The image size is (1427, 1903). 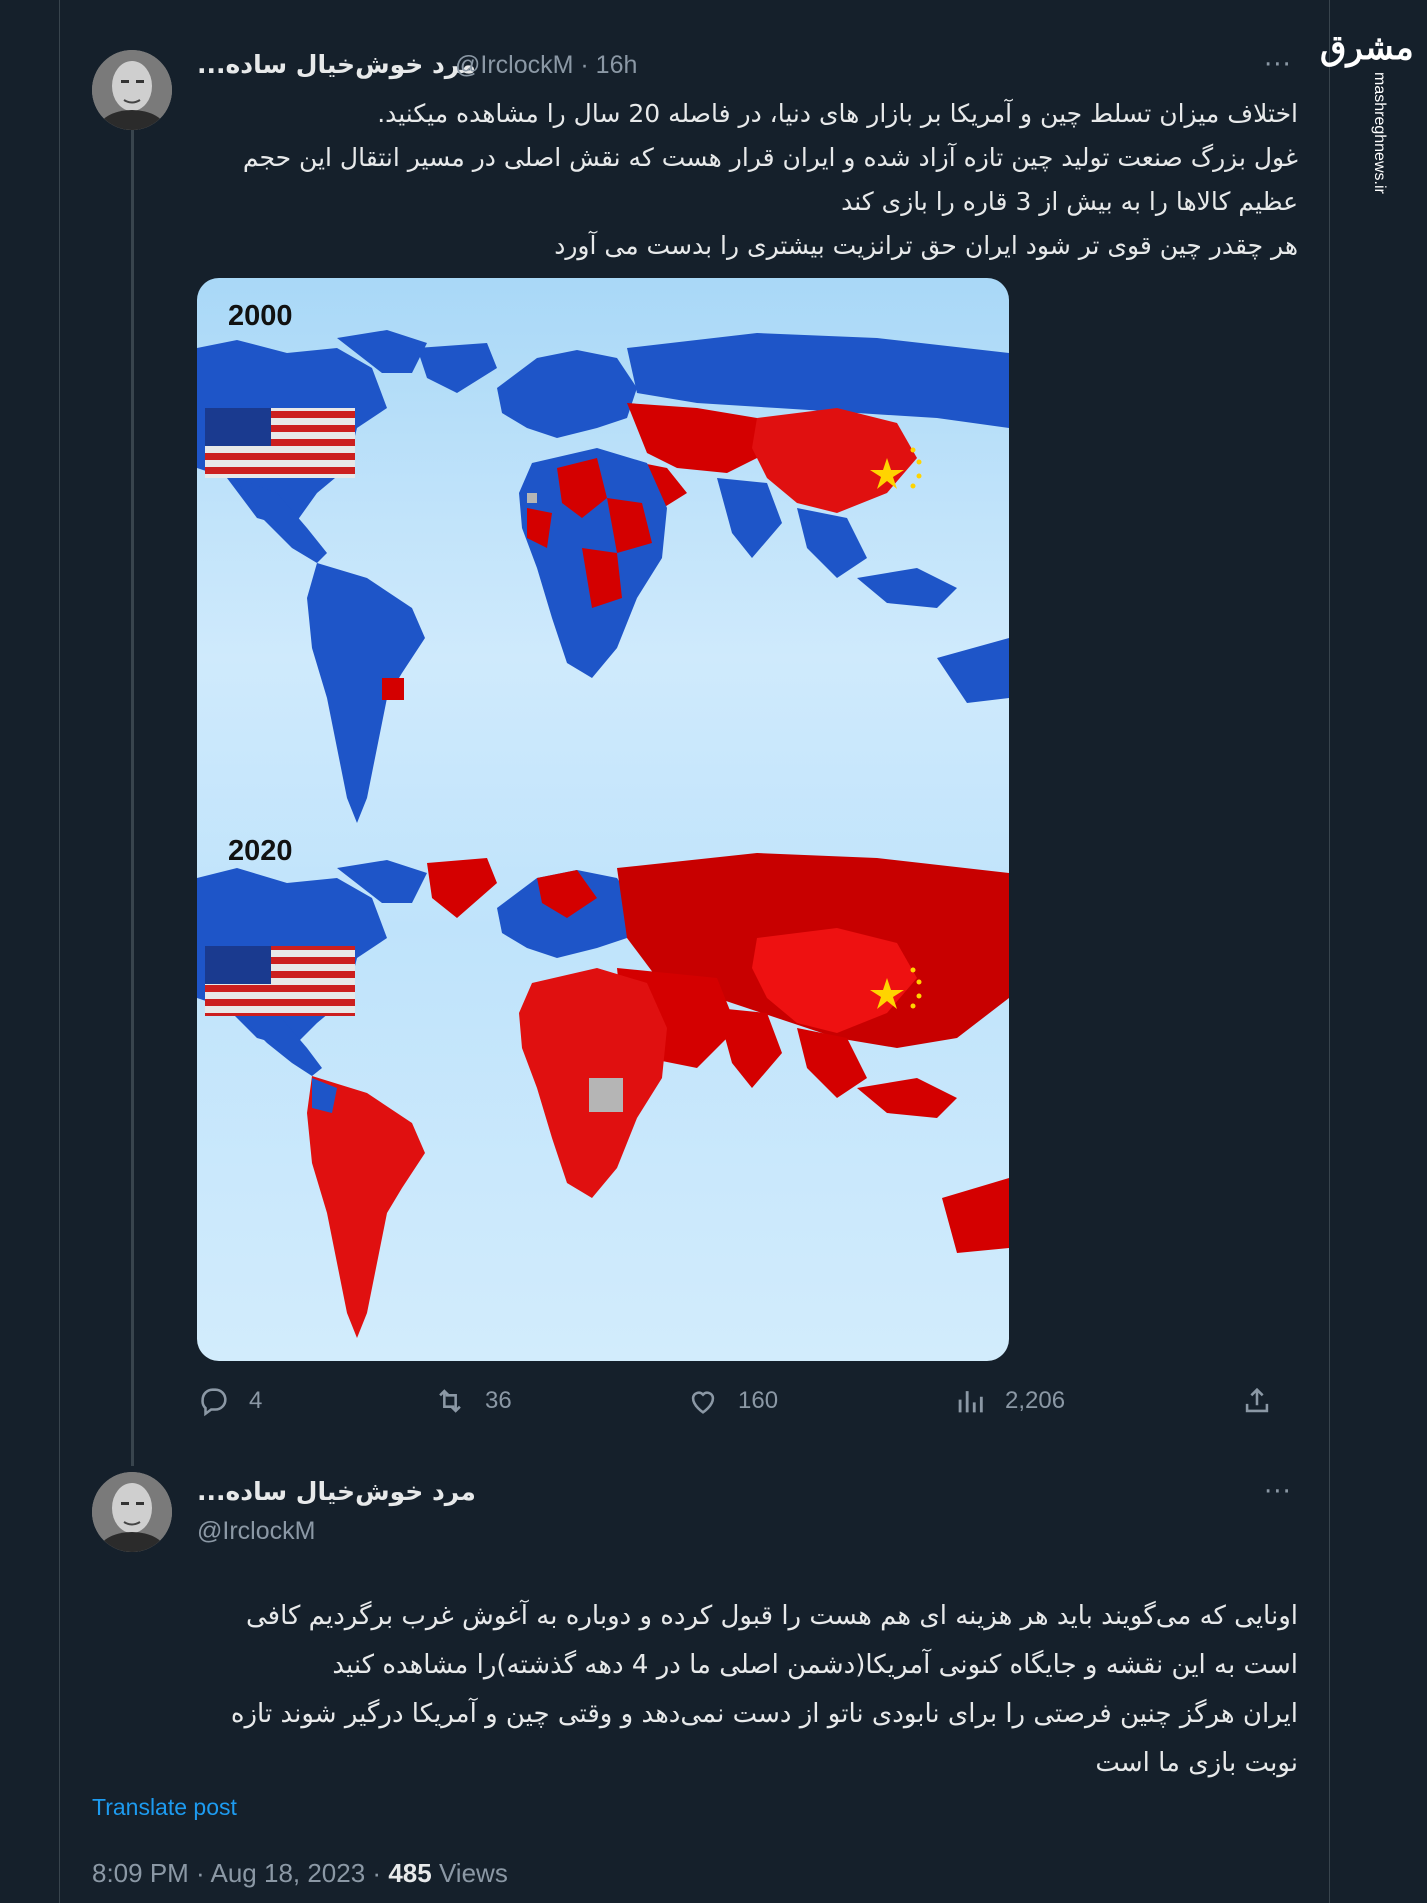 What do you see at coordinates (260, 316) in the screenshot?
I see `map-year-2000: 2000` at bounding box center [260, 316].